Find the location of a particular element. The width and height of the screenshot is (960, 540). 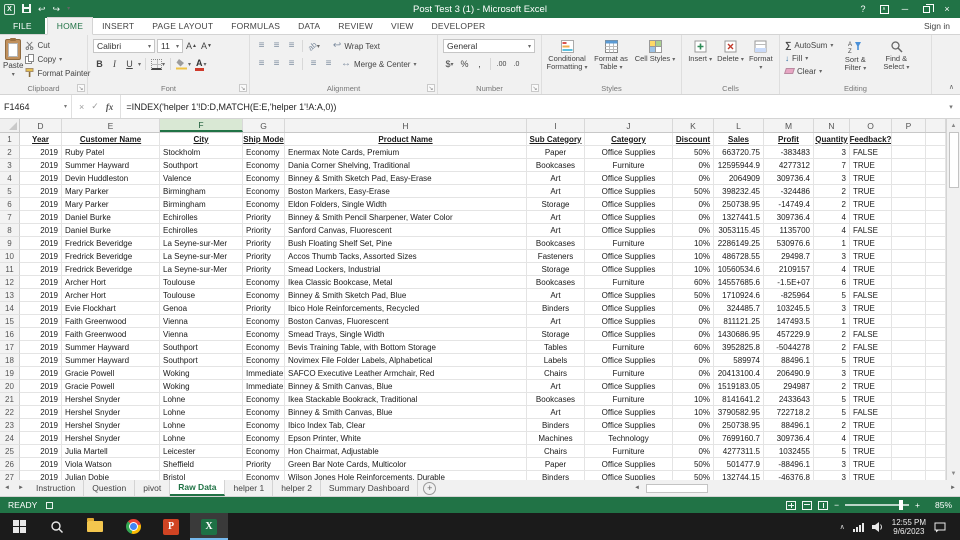

cell: -88496.1 is located at coordinates (789, 464).